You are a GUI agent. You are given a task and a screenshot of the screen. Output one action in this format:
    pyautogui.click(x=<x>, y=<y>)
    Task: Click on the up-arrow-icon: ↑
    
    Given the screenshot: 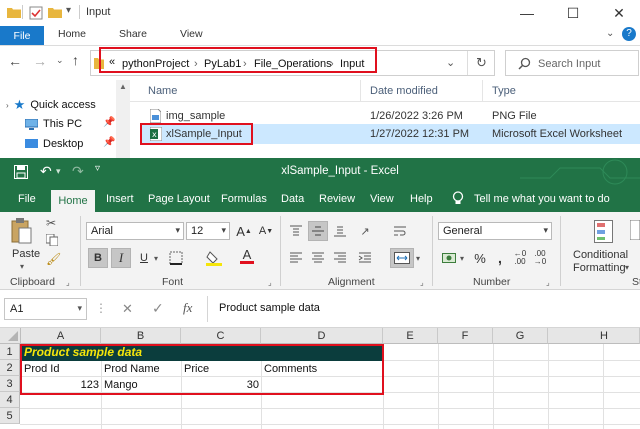 What is the action you would take?
    pyautogui.click(x=75, y=60)
    